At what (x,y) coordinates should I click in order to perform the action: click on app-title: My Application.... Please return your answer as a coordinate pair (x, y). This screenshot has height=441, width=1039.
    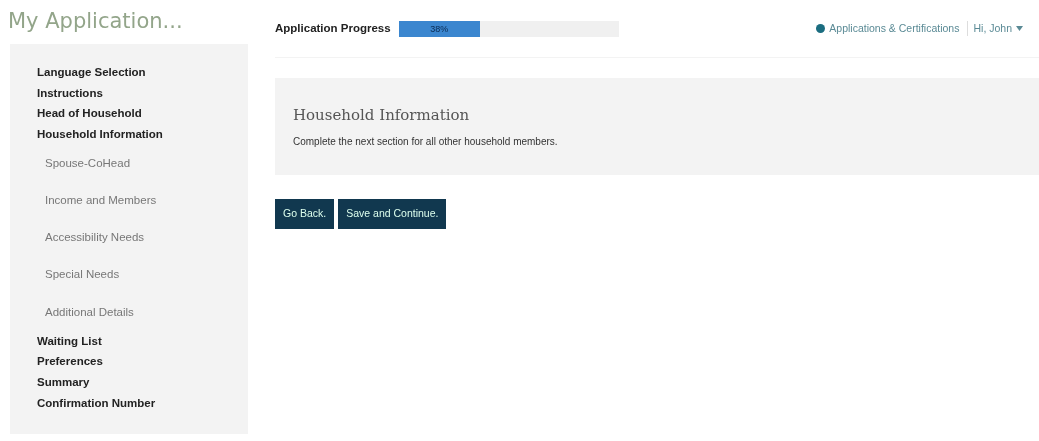
    Looking at the image, I should click on (95, 21).